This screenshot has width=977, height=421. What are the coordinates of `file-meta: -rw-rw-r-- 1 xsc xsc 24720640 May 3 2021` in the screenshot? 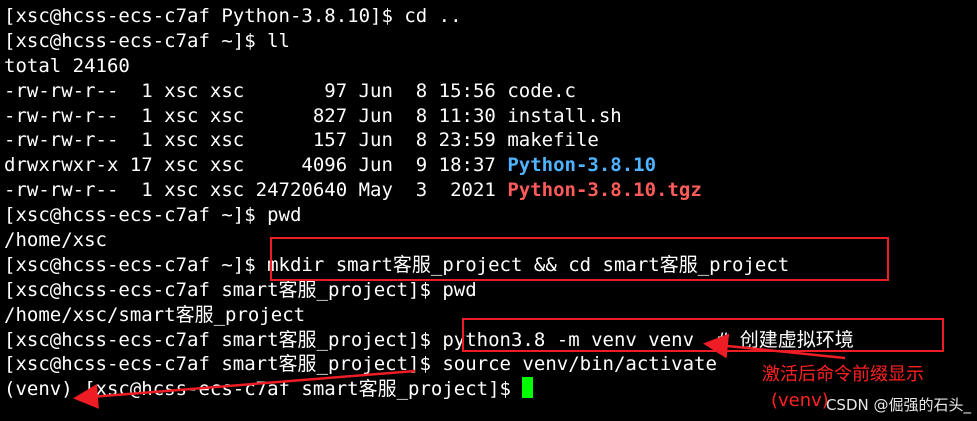 It's located at (256, 190).